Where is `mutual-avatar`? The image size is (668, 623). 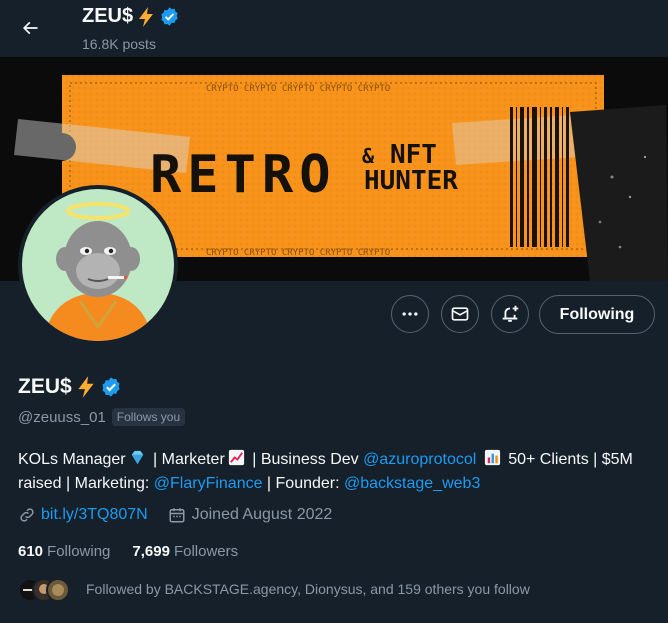 mutual-avatar is located at coordinates (58, 590).